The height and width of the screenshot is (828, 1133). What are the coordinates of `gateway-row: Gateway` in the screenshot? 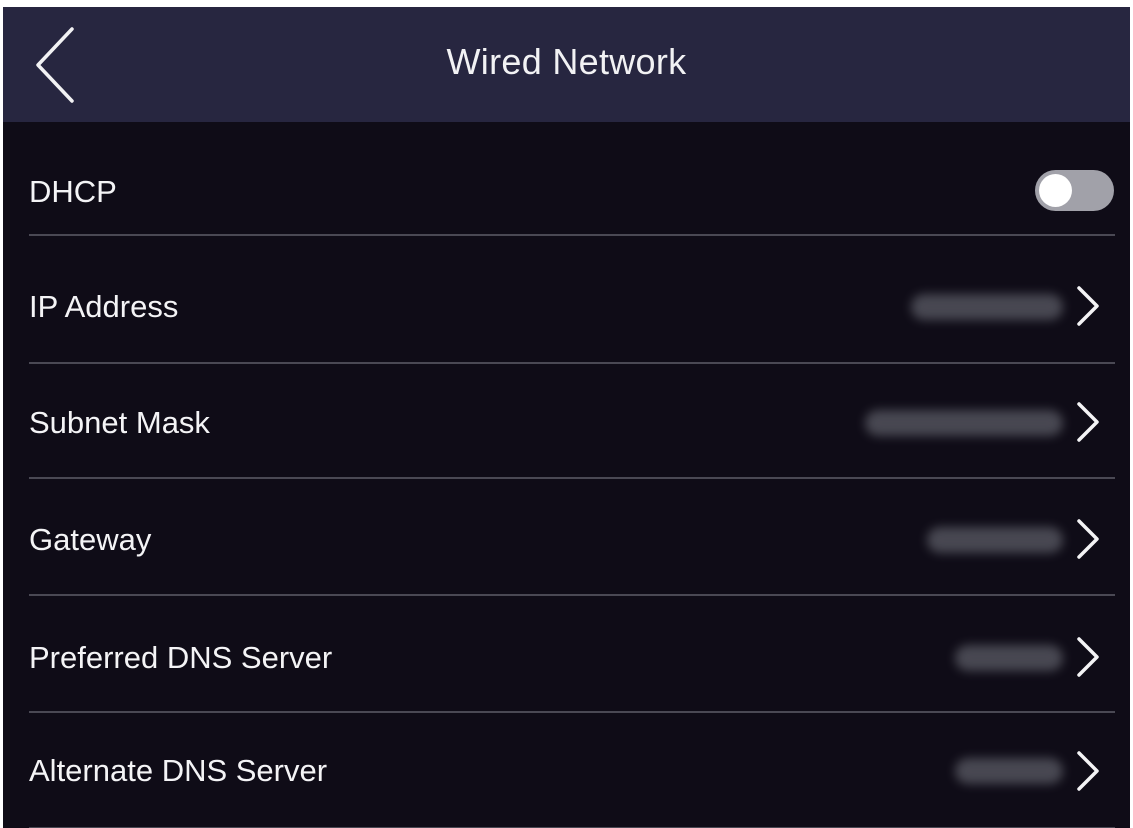 It's located at (566, 537).